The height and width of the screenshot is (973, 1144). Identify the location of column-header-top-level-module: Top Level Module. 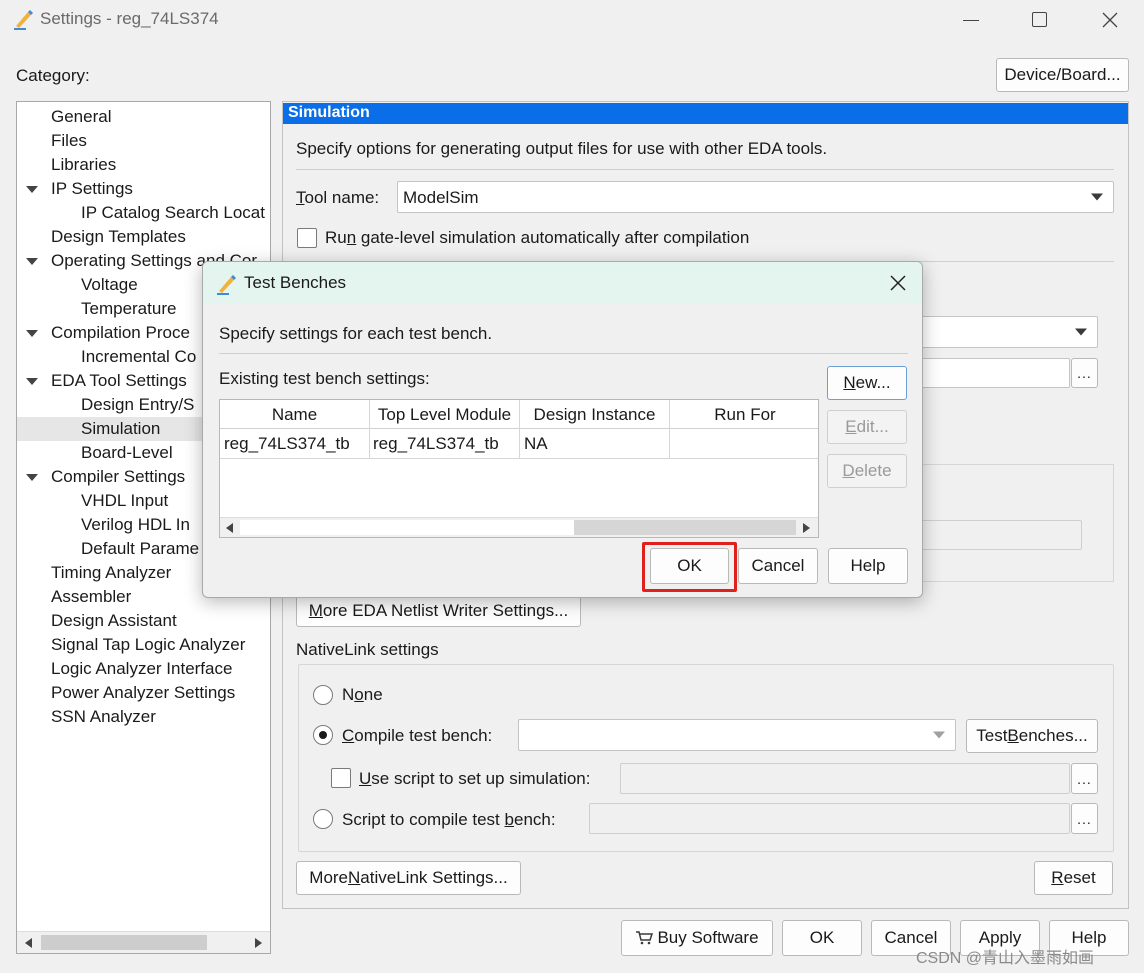
(445, 414).